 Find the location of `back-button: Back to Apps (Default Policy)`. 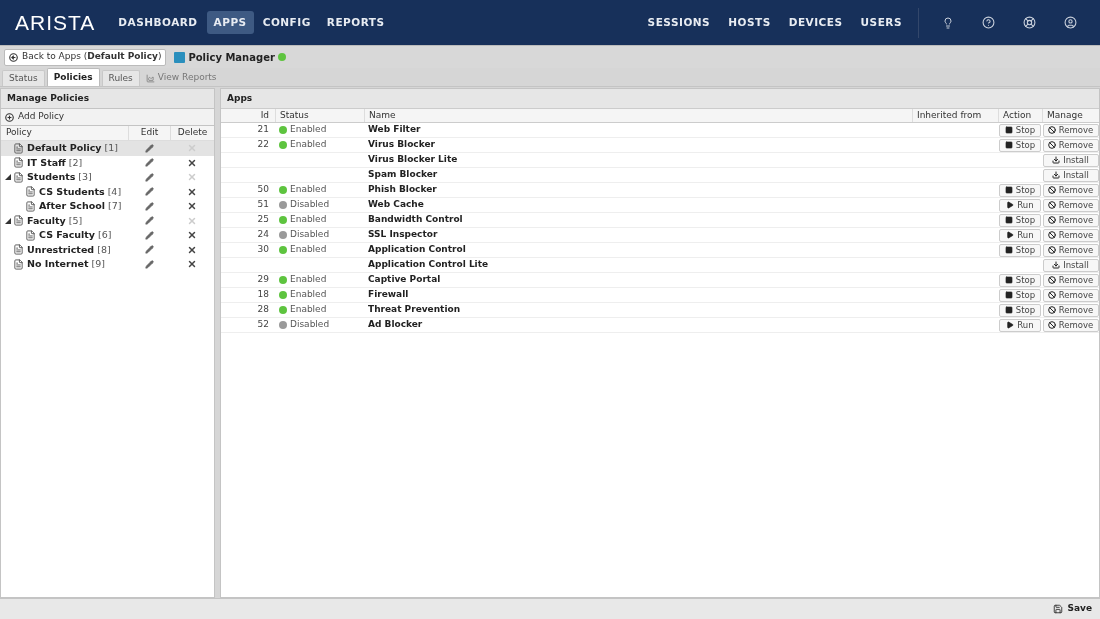

back-button: Back to Apps (Default Policy) is located at coordinates (85, 57).